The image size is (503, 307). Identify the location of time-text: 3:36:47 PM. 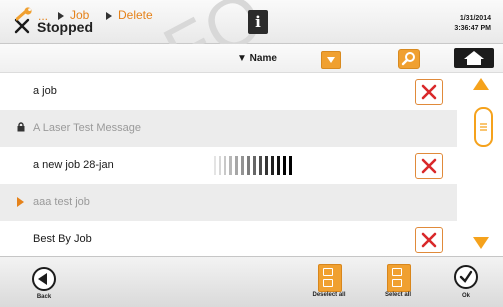
(472, 28).